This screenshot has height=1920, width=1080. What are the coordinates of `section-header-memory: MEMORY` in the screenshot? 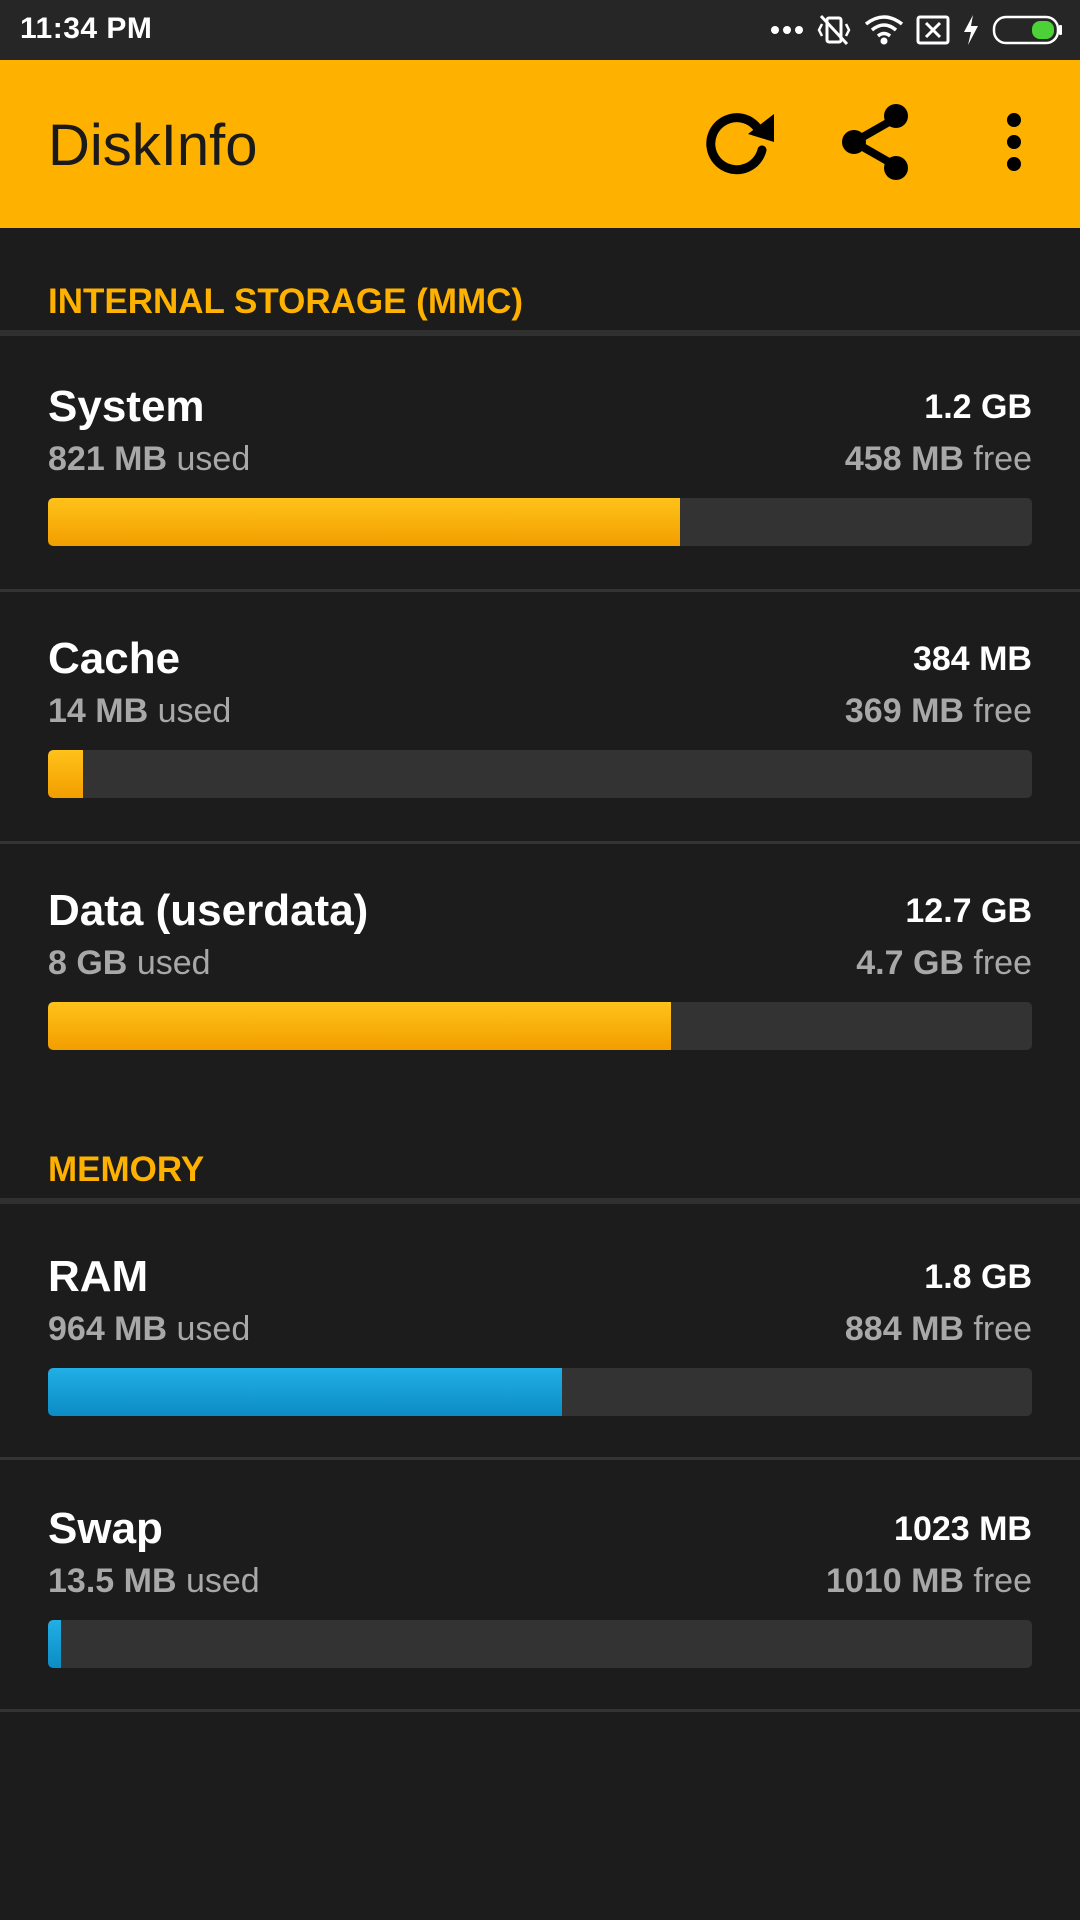 It's located at (126, 1169).